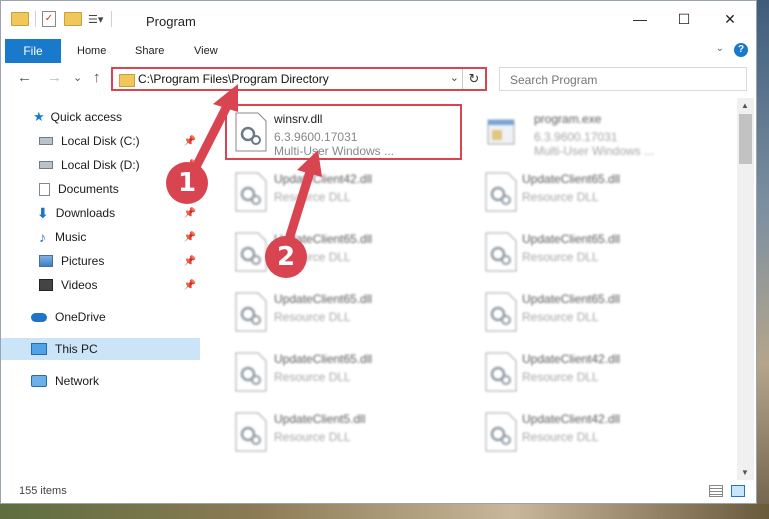 This screenshot has width=769, height=519. What do you see at coordinates (720, 48) in the screenshot?
I see `expand-ribbon-icon: ⌄` at bounding box center [720, 48].